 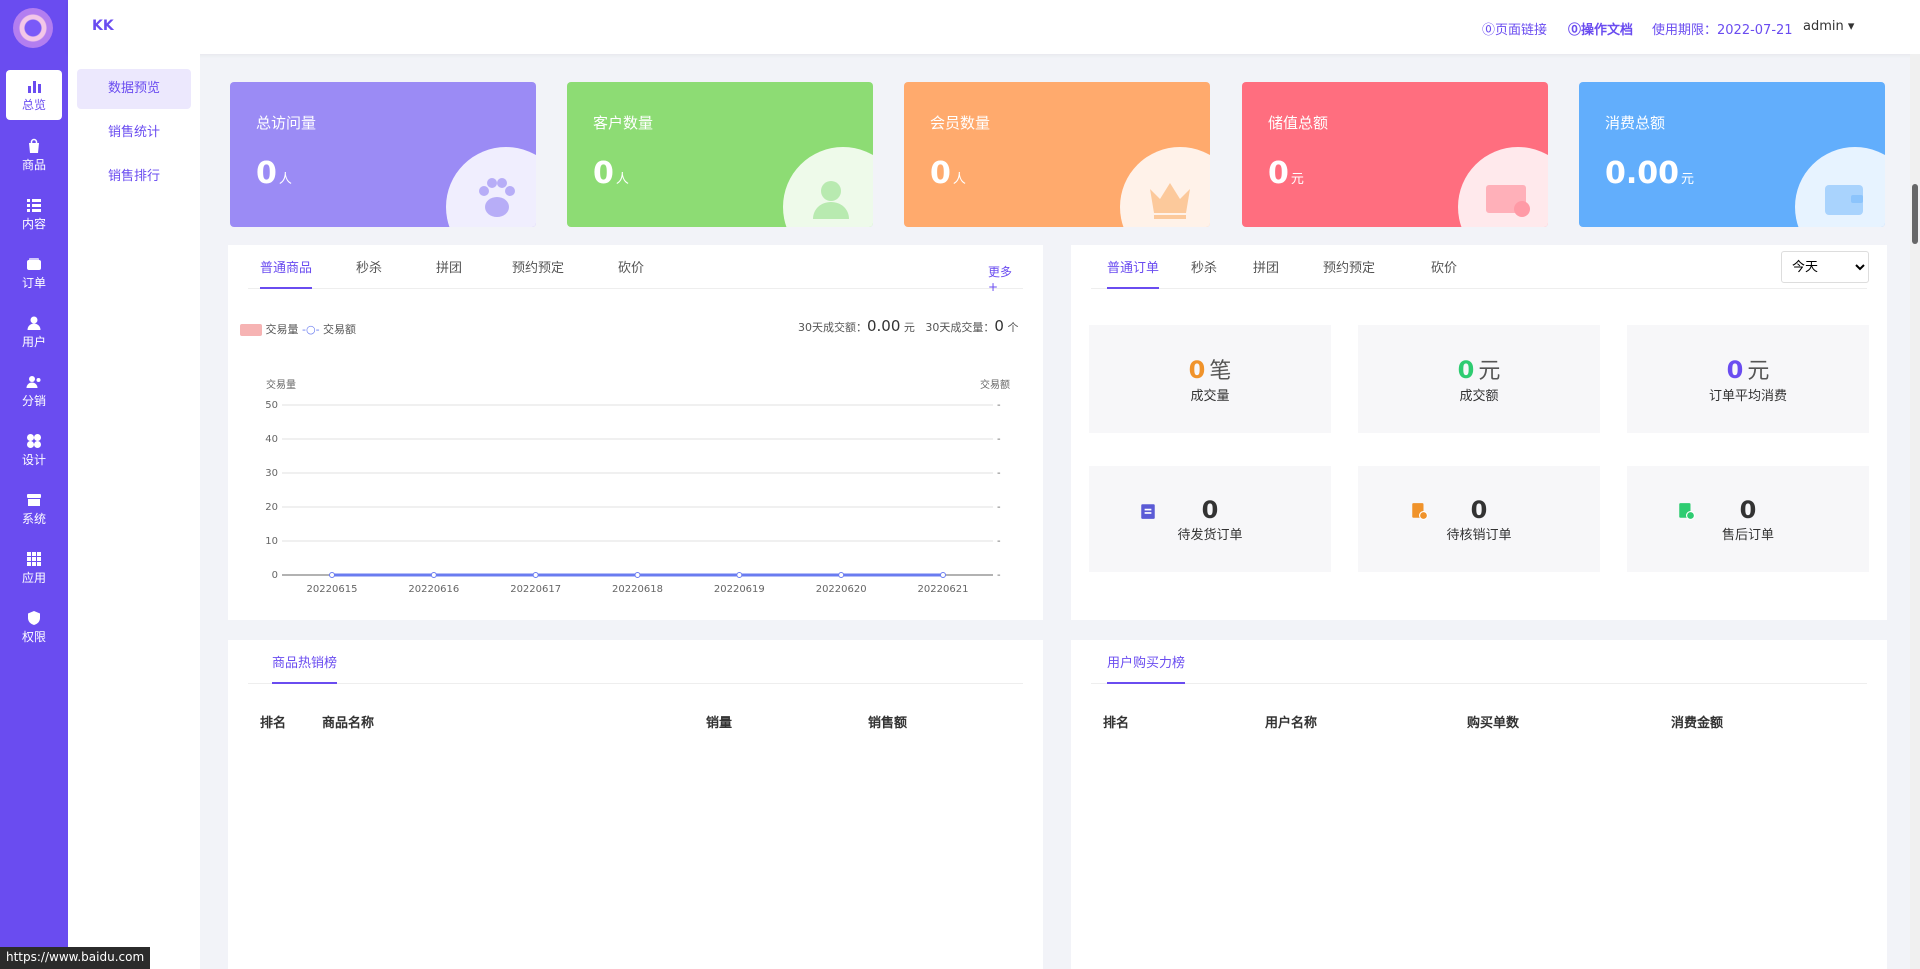 What do you see at coordinates (631, 273) in the screenshot?
I see `tab-bargain: 砍价` at bounding box center [631, 273].